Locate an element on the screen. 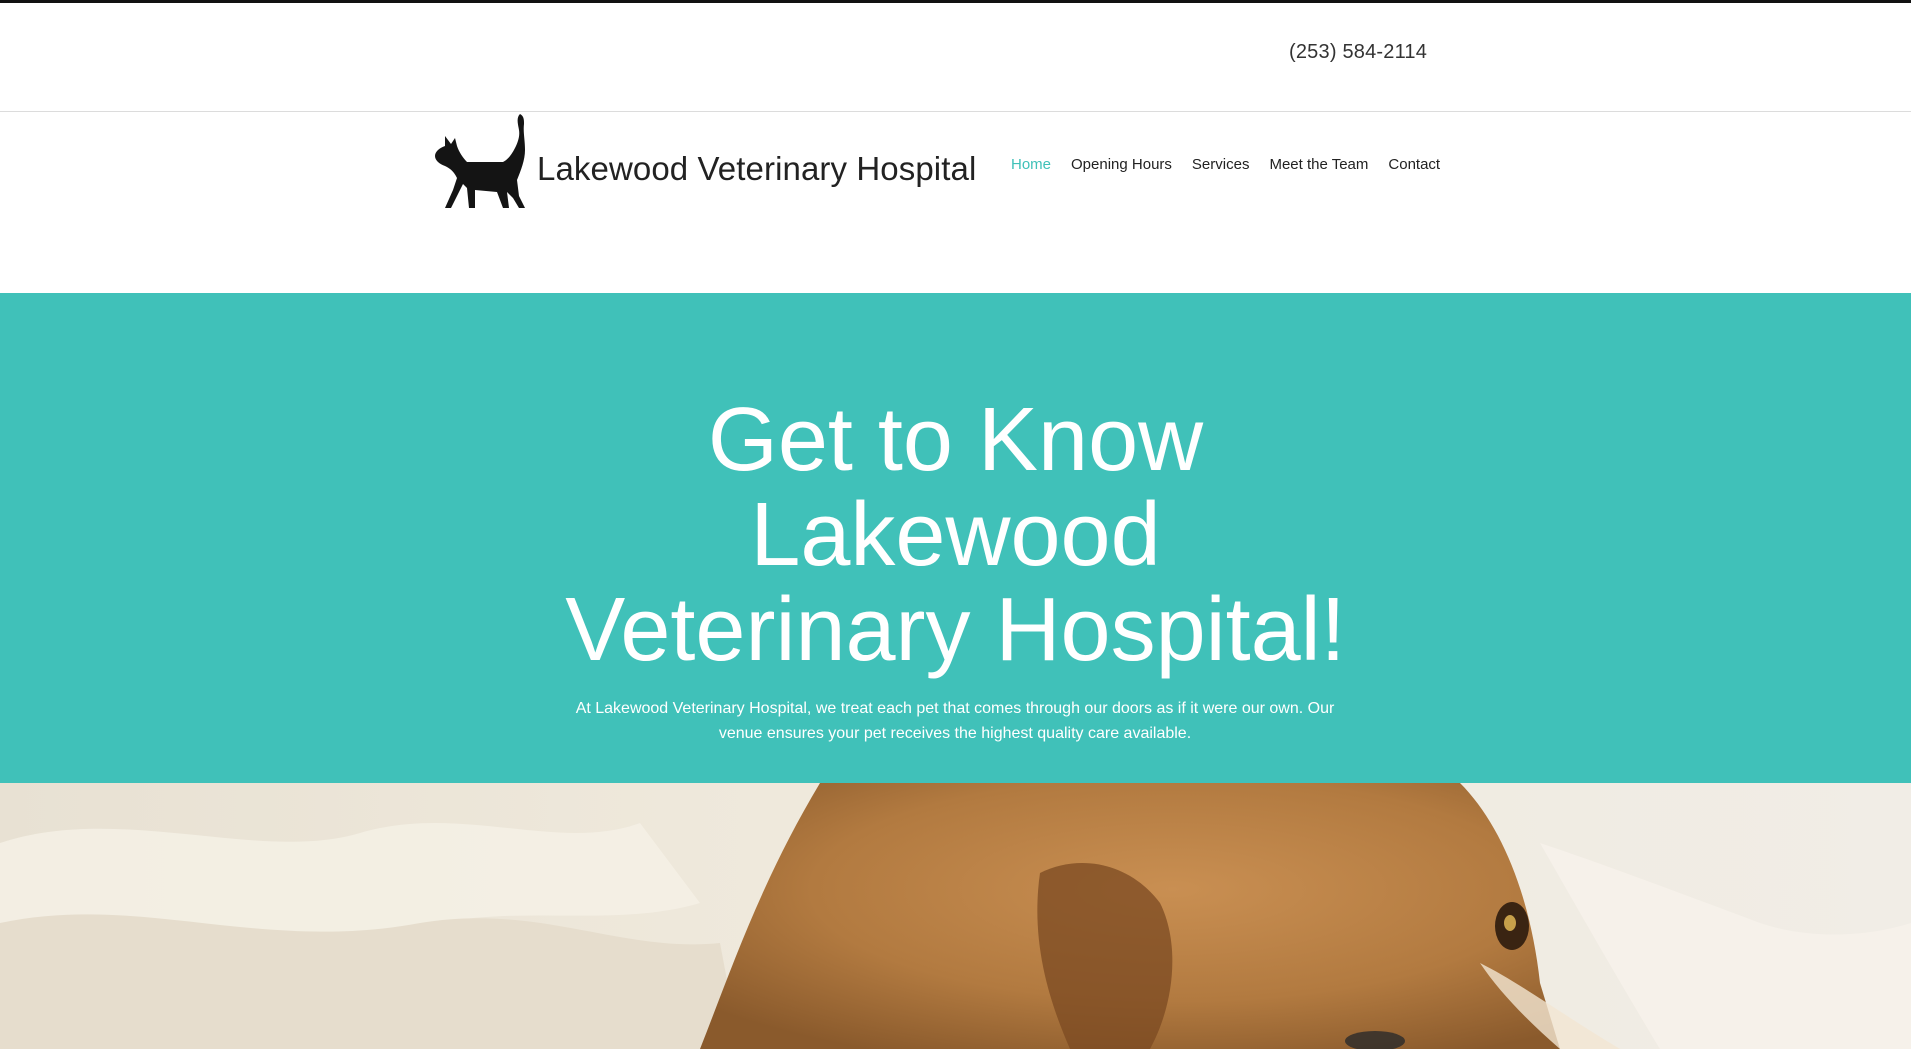 The width and height of the screenshot is (1911, 1049). nav-item-contact: Contact is located at coordinates (1414, 164).